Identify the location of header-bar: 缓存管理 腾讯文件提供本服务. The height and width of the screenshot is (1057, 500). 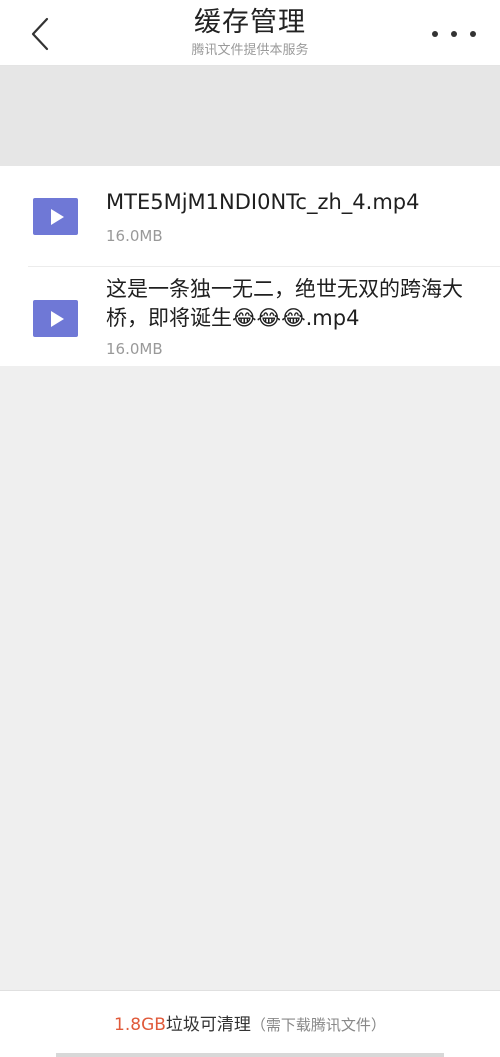
(250, 33).